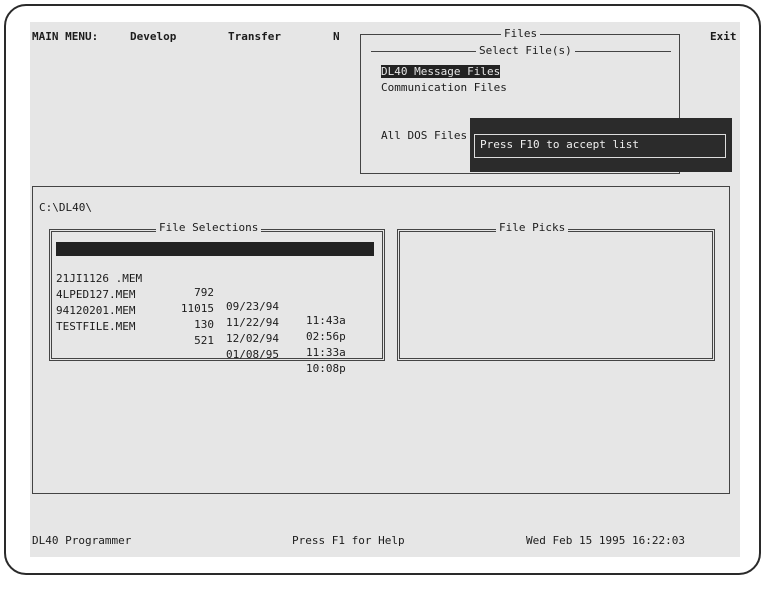  Describe the element at coordinates (209, 227) in the screenshot. I see `file-selections-title: File Selections` at that location.